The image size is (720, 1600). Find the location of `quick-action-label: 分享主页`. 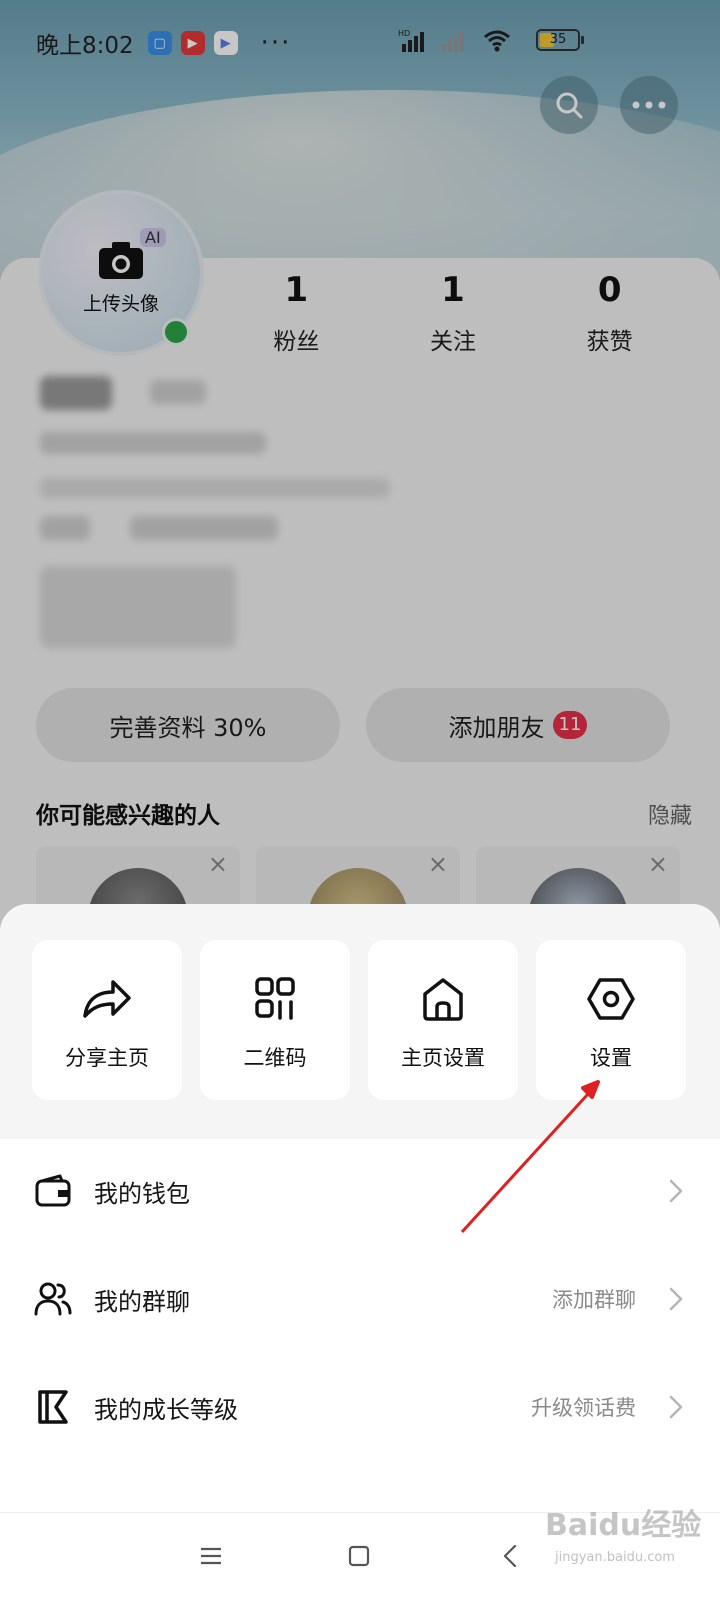

quick-action-label: 分享主页 is located at coordinates (107, 1058).